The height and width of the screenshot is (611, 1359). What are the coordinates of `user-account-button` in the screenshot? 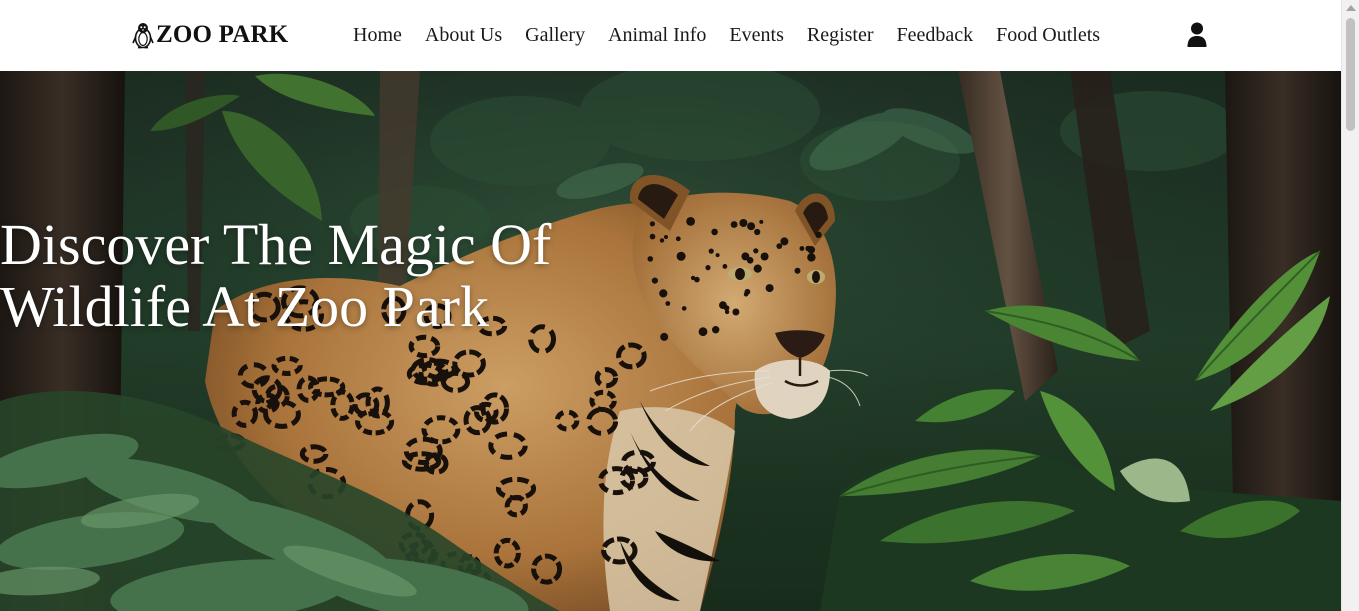 It's located at (1197, 35).